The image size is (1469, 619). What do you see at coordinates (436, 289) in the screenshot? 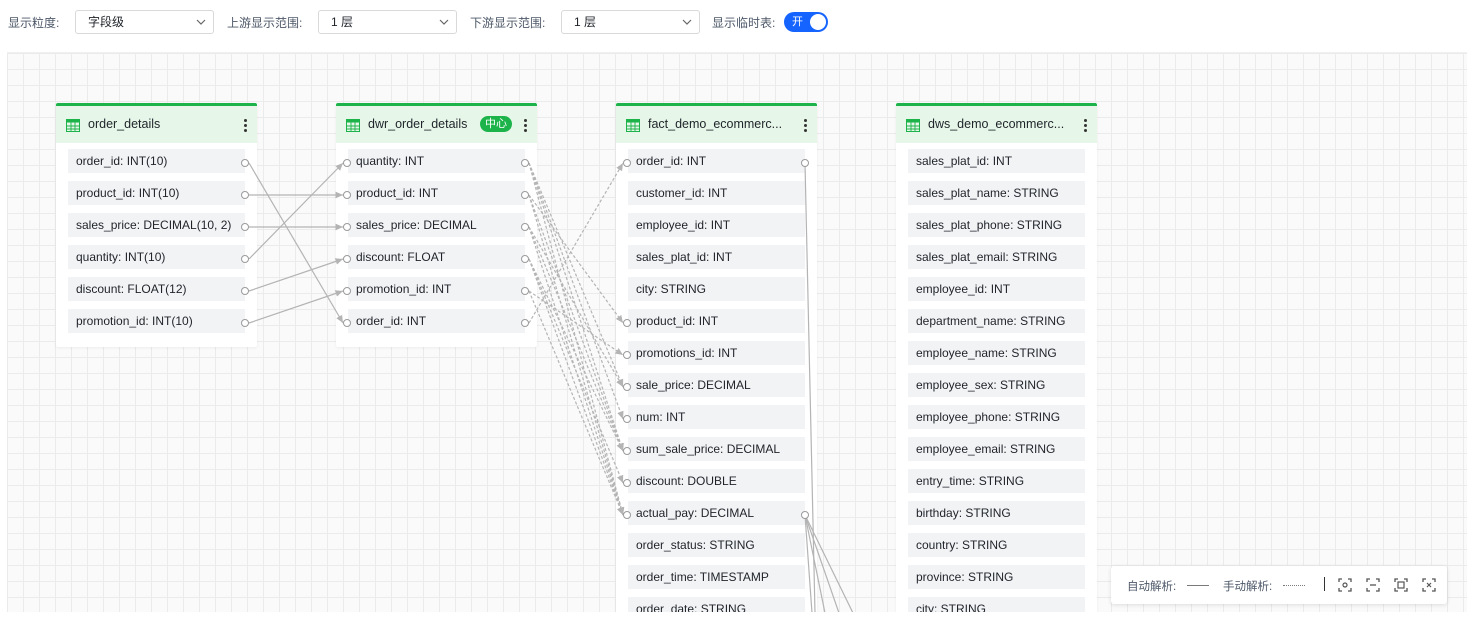
I see `field-row: promotion_id: INT` at bounding box center [436, 289].